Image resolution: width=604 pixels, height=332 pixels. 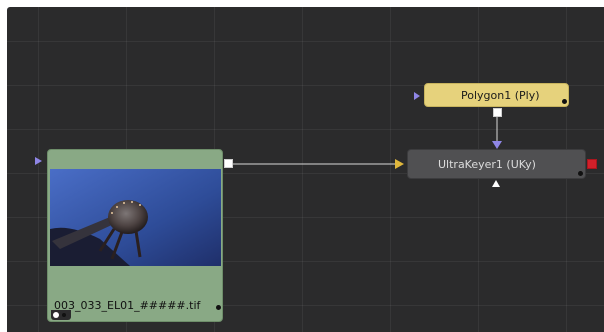 I want to click on ultrakeyer-node-label: UltraKeyer1 (UKy), so click(x=487, y=164).